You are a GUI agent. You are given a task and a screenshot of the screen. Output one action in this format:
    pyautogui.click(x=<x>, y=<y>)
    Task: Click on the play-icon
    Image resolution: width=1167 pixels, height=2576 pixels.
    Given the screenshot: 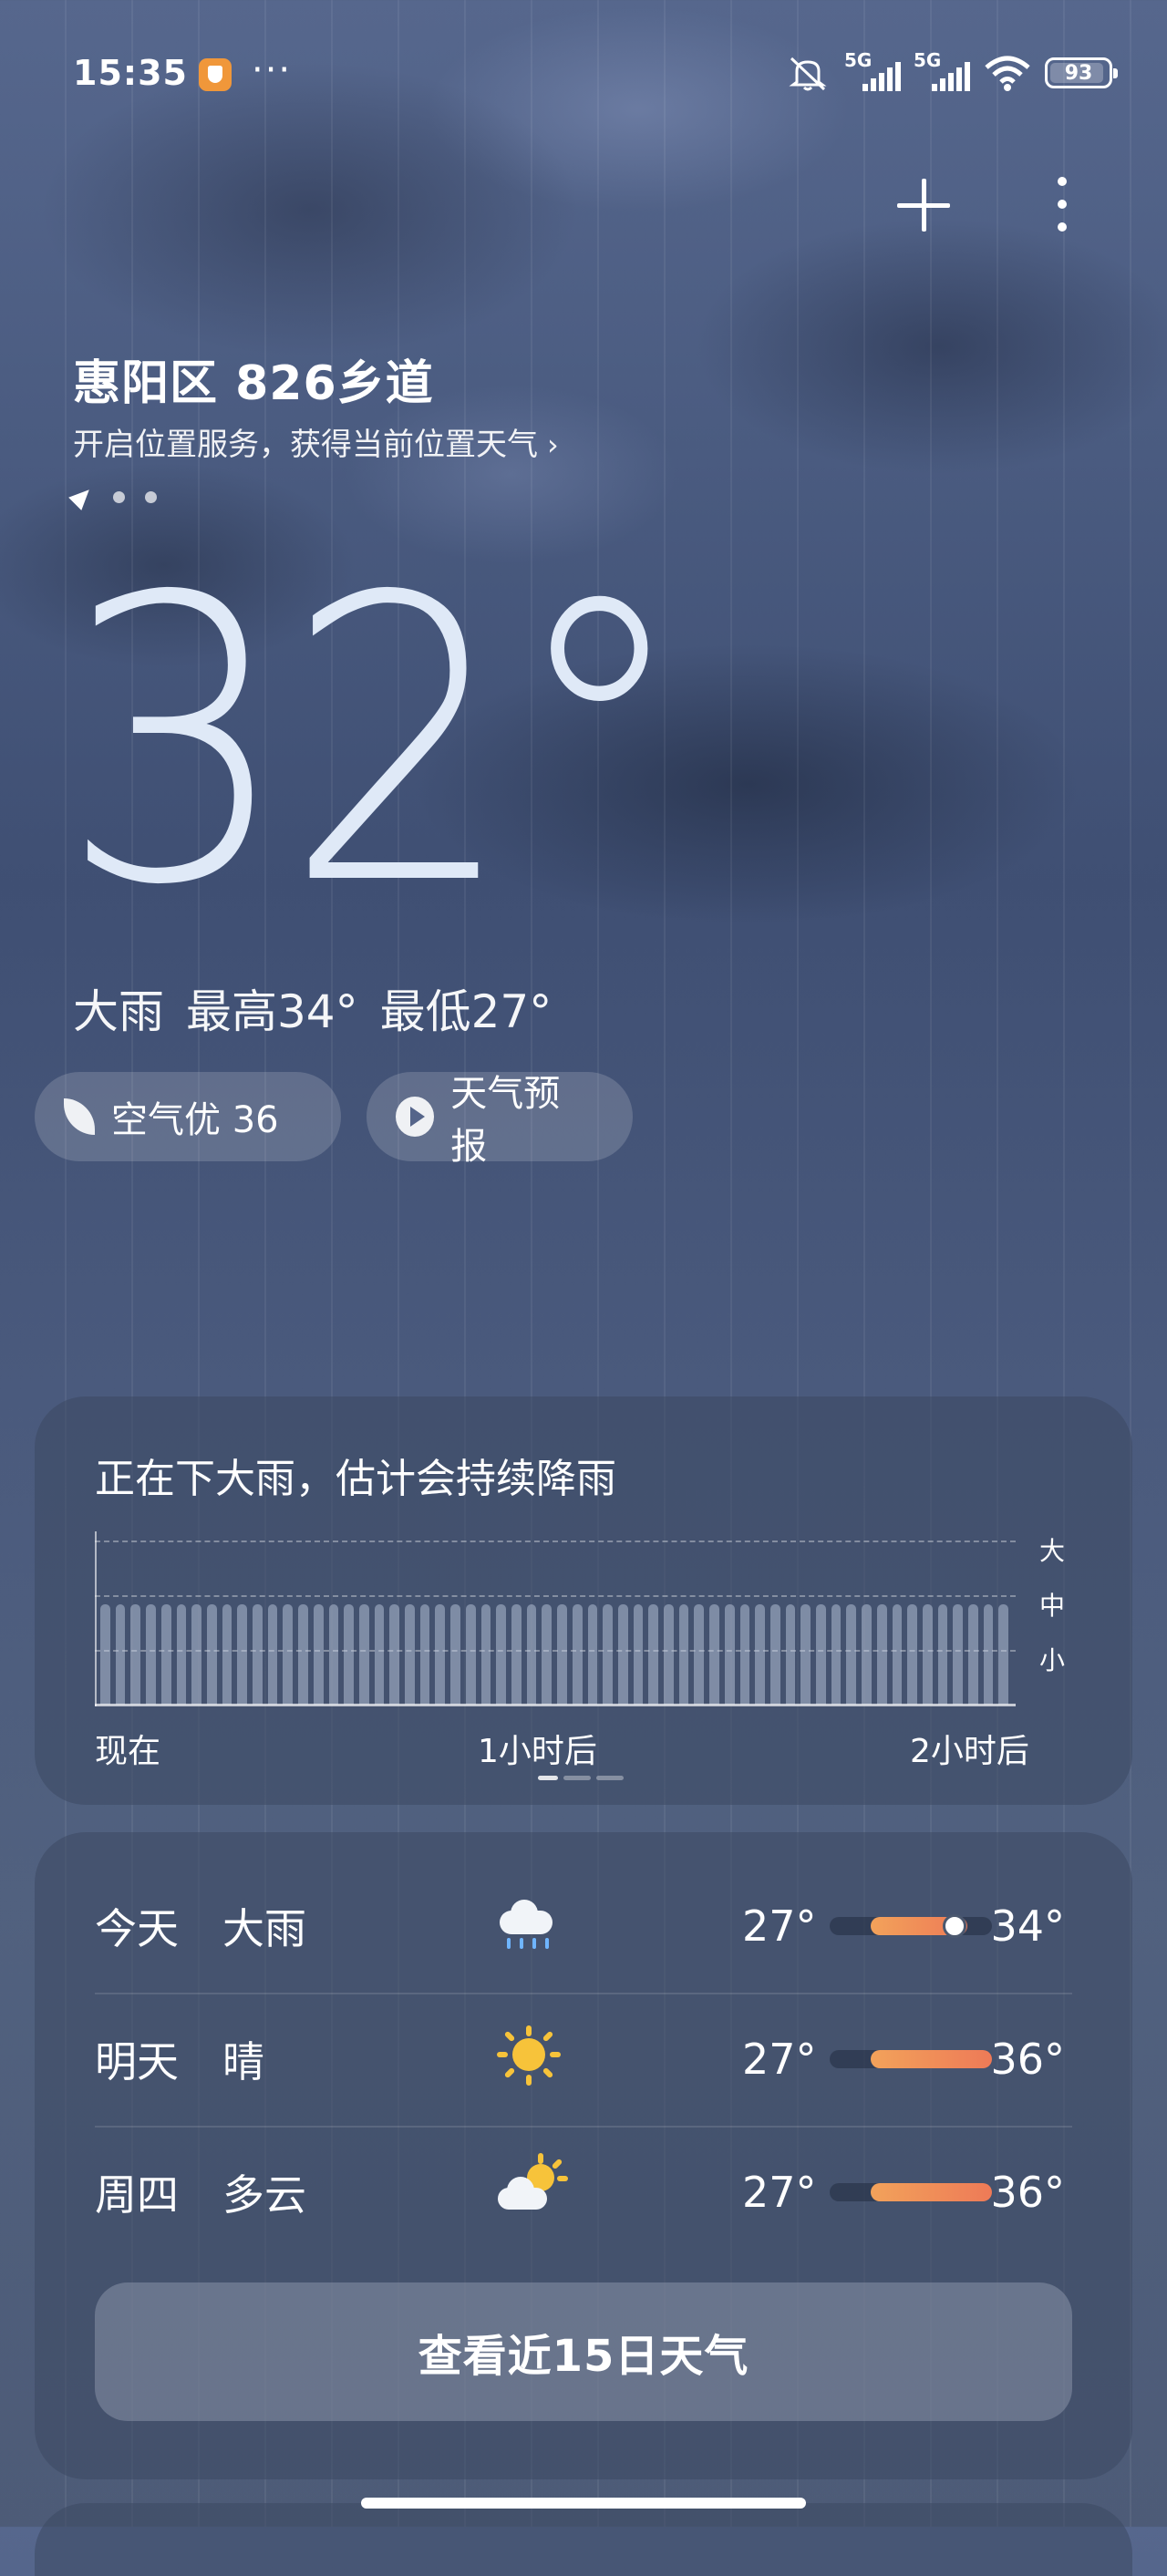 What is the action you would take?
    pyautogui.click(x=415, y=1117)
    